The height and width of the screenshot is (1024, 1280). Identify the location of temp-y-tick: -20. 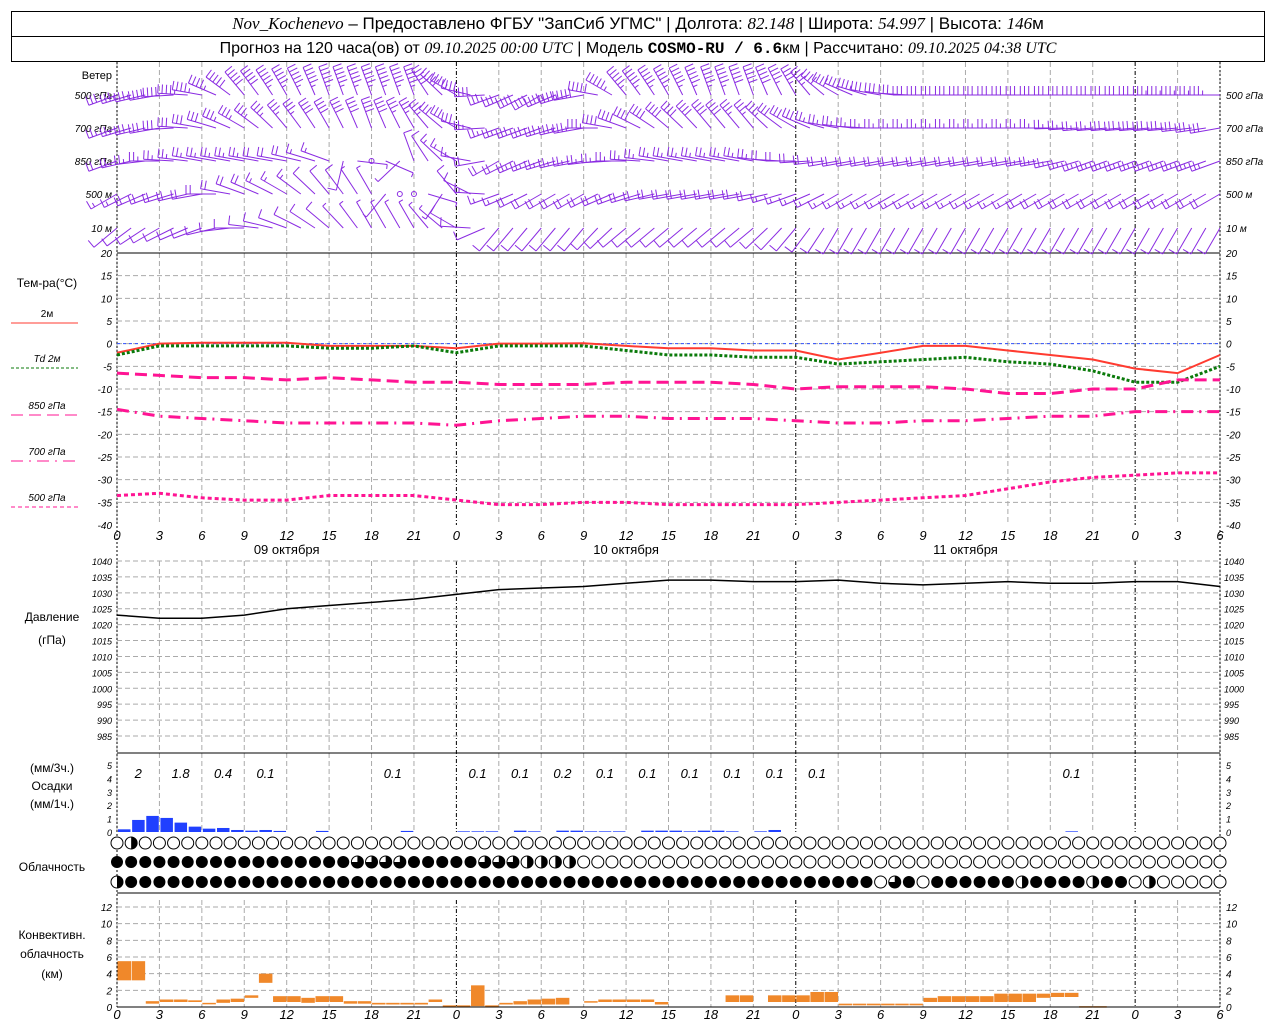
(105, 435).